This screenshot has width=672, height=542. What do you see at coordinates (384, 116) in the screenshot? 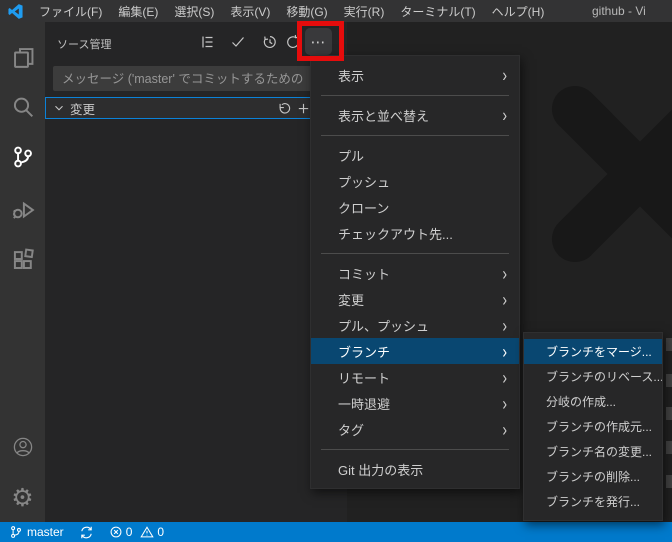
I see `menu-item-label: 表示と並べ替え` at bounding box center [384, 116].